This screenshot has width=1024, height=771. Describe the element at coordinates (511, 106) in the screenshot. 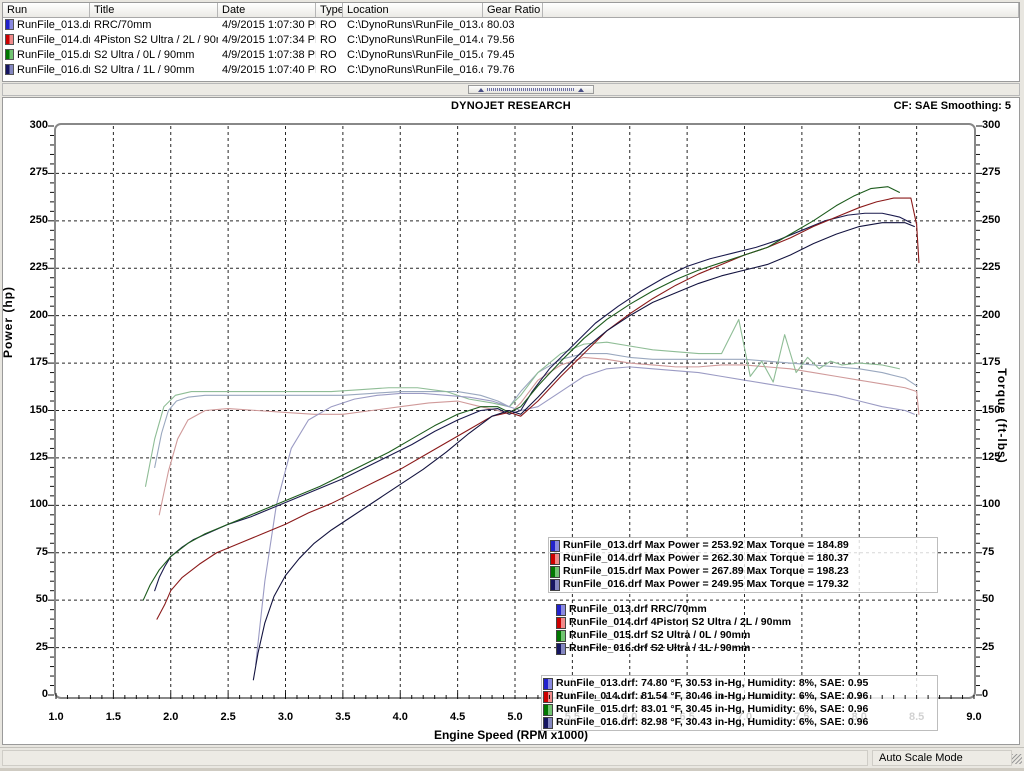

I see `chart-header: DYNOJET RESEARCH CF: SAE Smoothing: 5` at that location.